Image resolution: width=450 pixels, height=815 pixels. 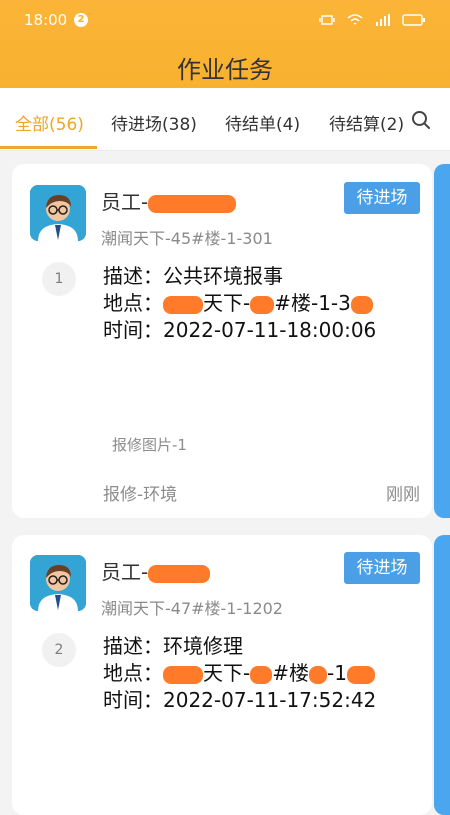 I want to click on status-time: 18:00, so click(x=46, y=20).